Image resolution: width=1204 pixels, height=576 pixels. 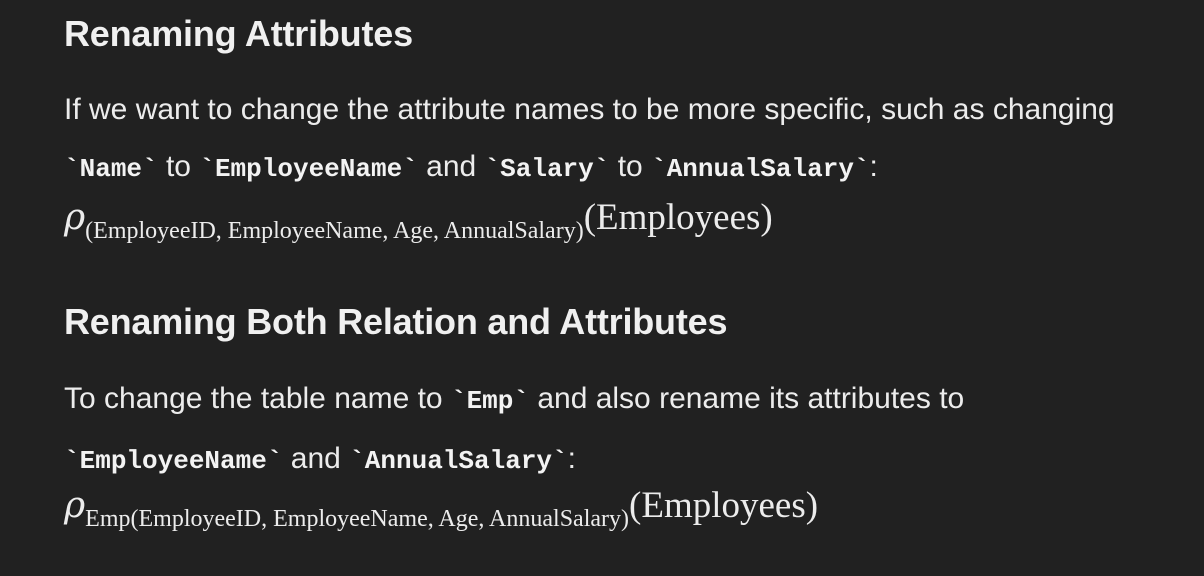 What do you see at coordinates (547, 169) in the screenshot?
I see `inline-code-salary: `Salary`` at bounding box center [547, 169].